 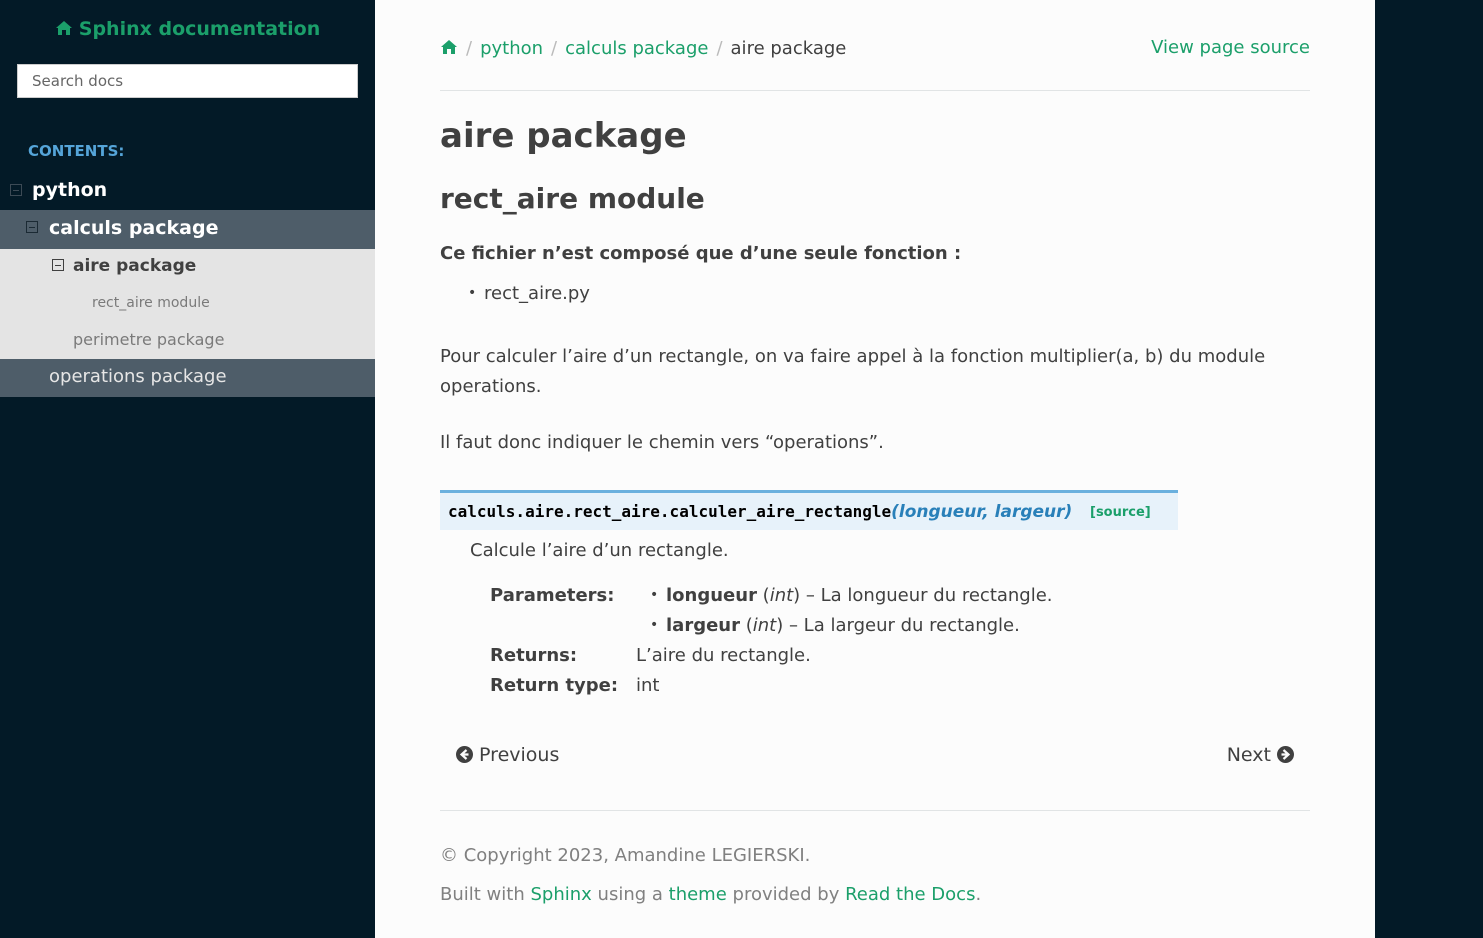 What do you see at coordinates (135, 266) in the screenshot?
I see `sidebar-item-label: aire package` at bounding box center [135, 266].